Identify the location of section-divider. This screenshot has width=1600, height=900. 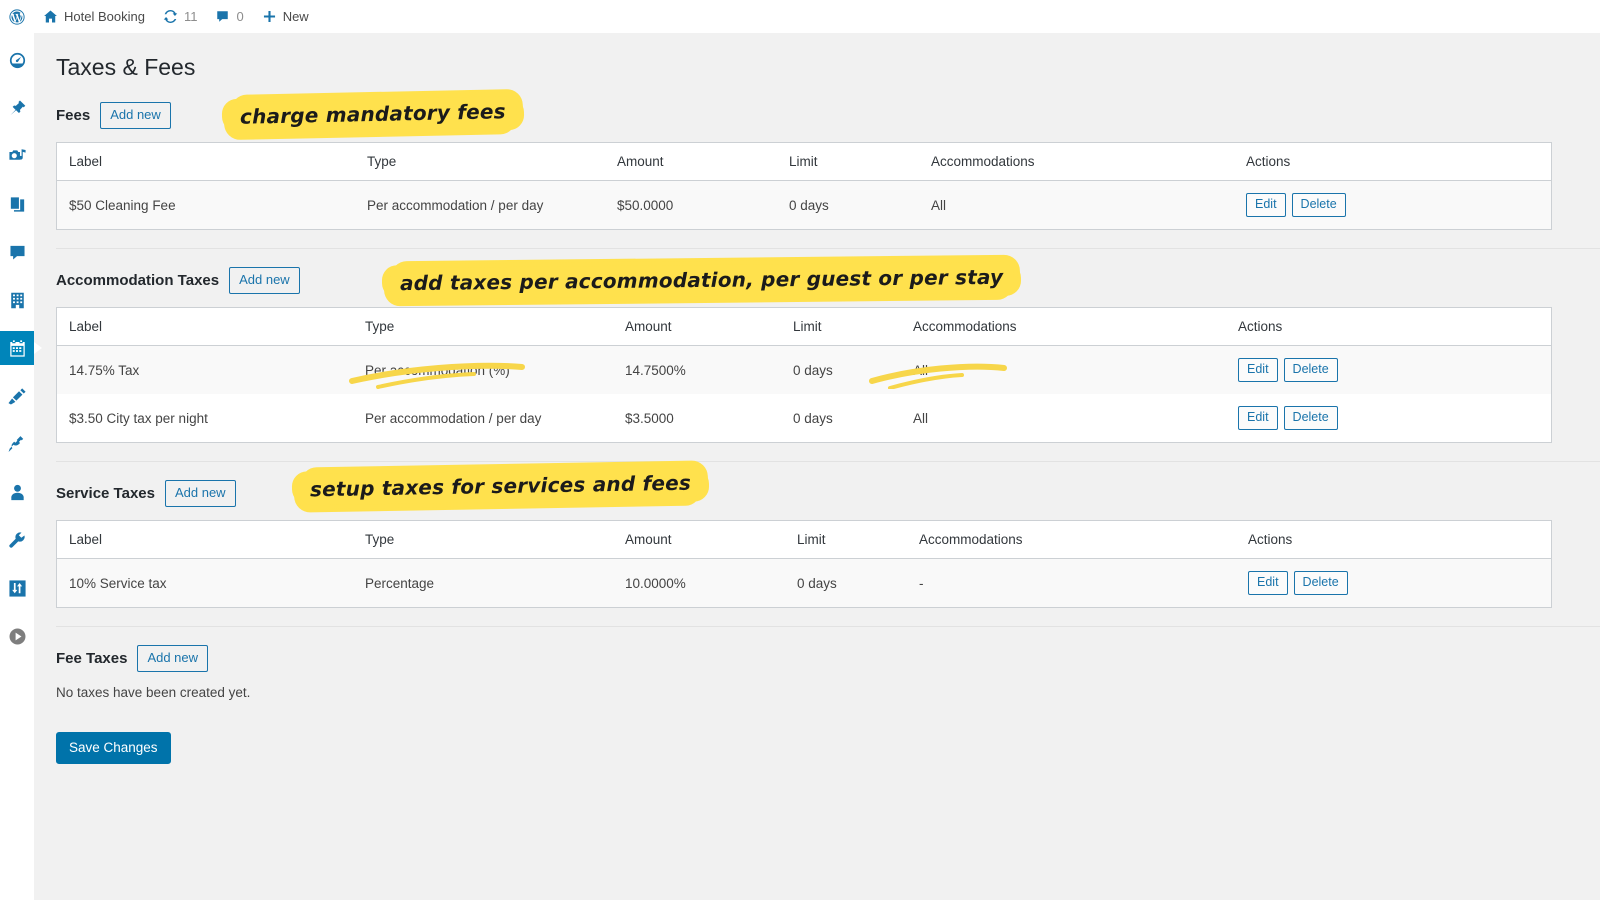
(828, 626).